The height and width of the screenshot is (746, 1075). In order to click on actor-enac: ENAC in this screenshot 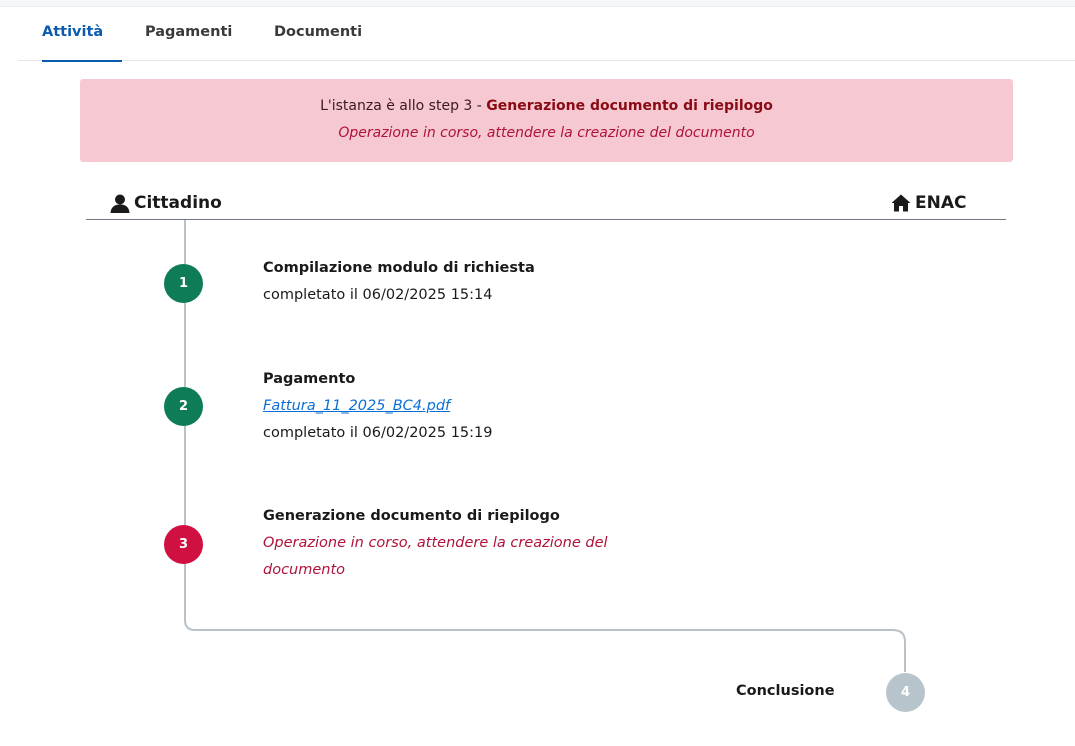, I will do `click(928, 203)`.